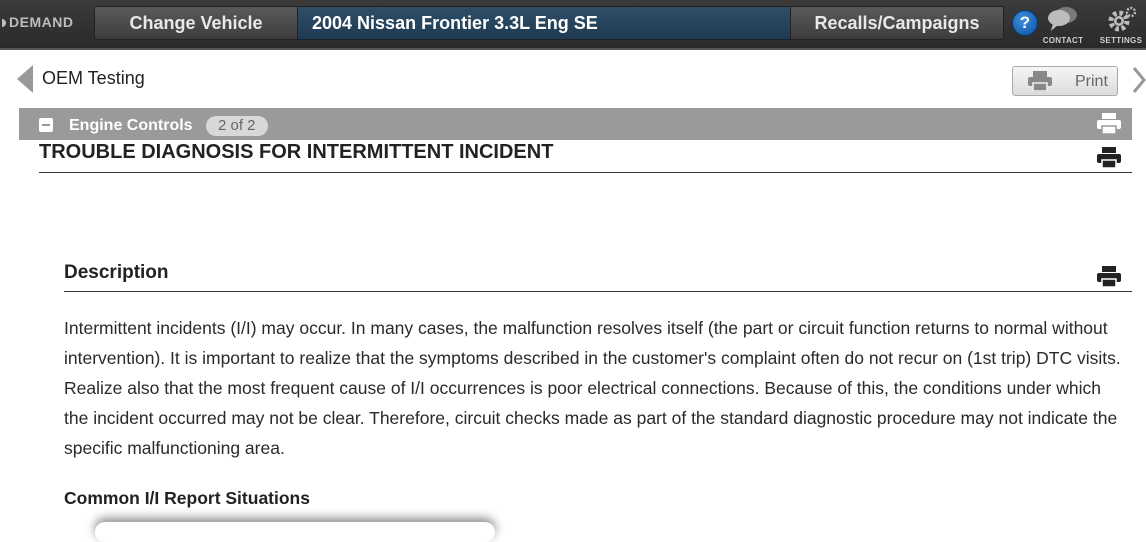  What do you see at coordinates (897, 23) in the screenshot?
I see `recalls-campaigns-button: Recalls/Campaigns` at bounding box center [897, 23].